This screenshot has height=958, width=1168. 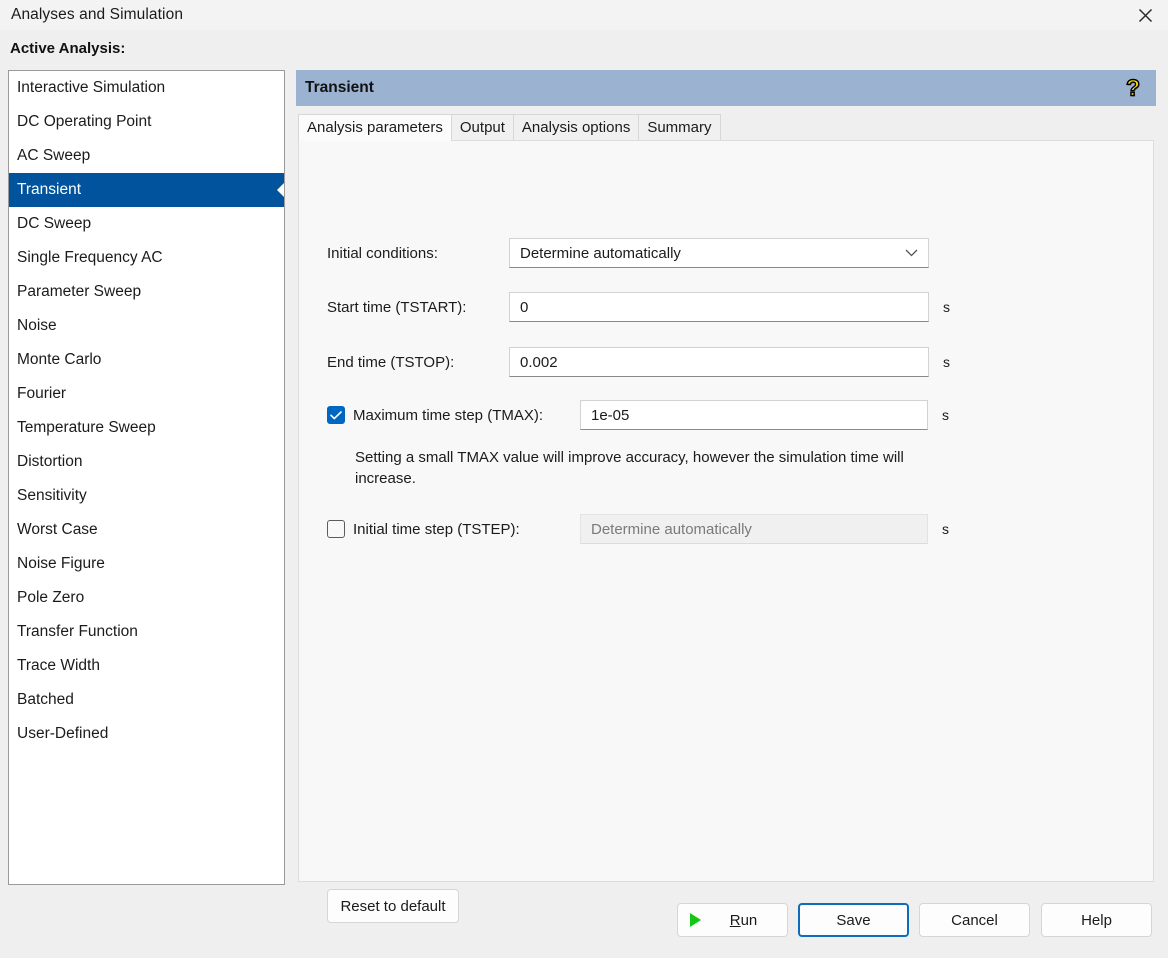 I want to click on start-time-unit: s, so click(x=946, y=307).